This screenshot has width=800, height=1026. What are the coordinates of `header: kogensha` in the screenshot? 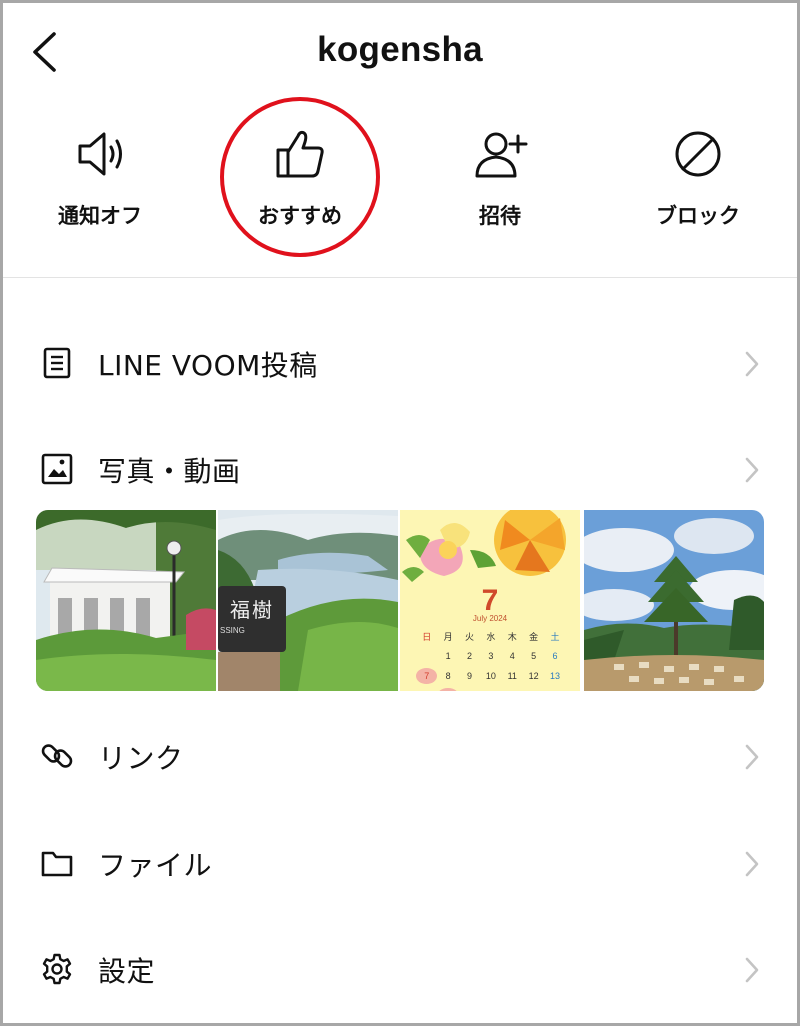 It's located at (400, 52).